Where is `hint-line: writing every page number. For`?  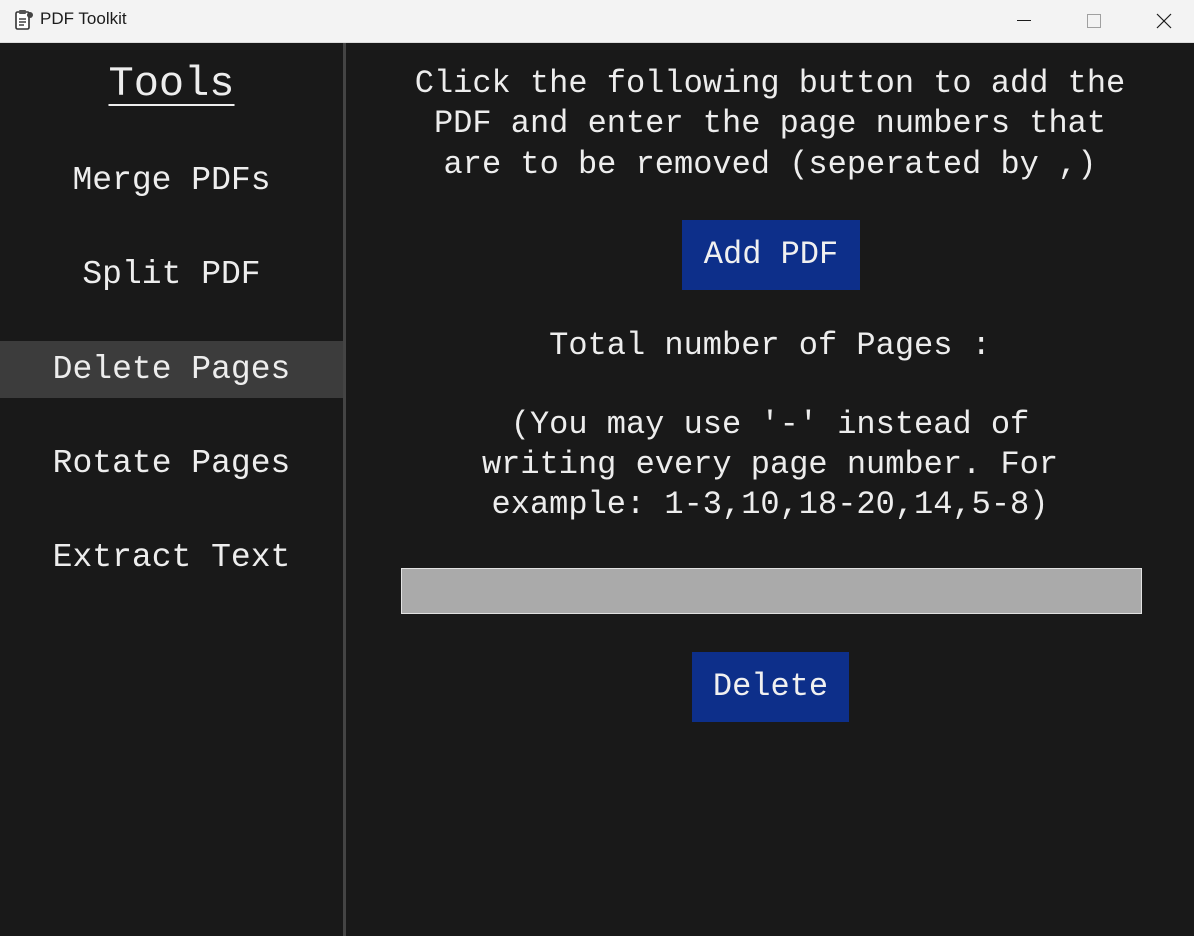
hint-line: writing every page number. For is located at coordinates (770, 464).